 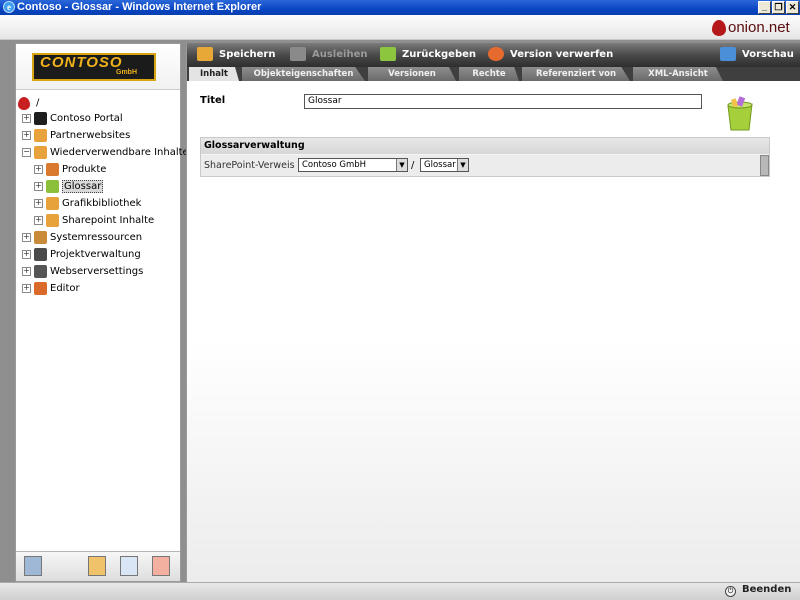 I want to click on contoso-logo-sub: GmbH, so click(x=126, y=72).